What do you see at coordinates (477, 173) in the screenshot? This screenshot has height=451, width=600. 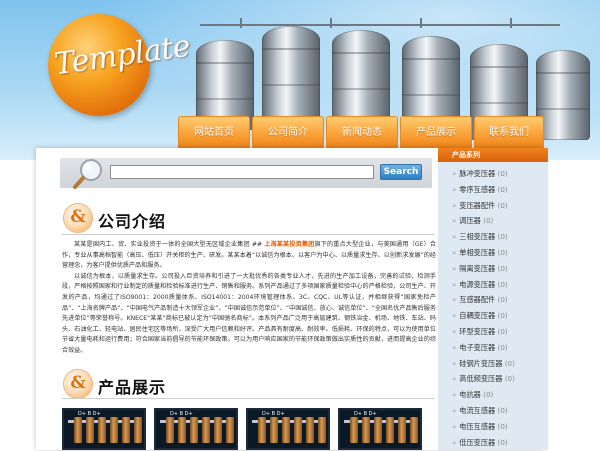 I see `category-name: 脉冲变压器` at bounding box center [477, 173].